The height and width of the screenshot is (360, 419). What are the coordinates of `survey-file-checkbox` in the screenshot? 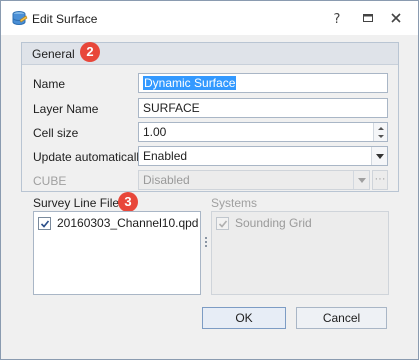 It's located at (44, 223).